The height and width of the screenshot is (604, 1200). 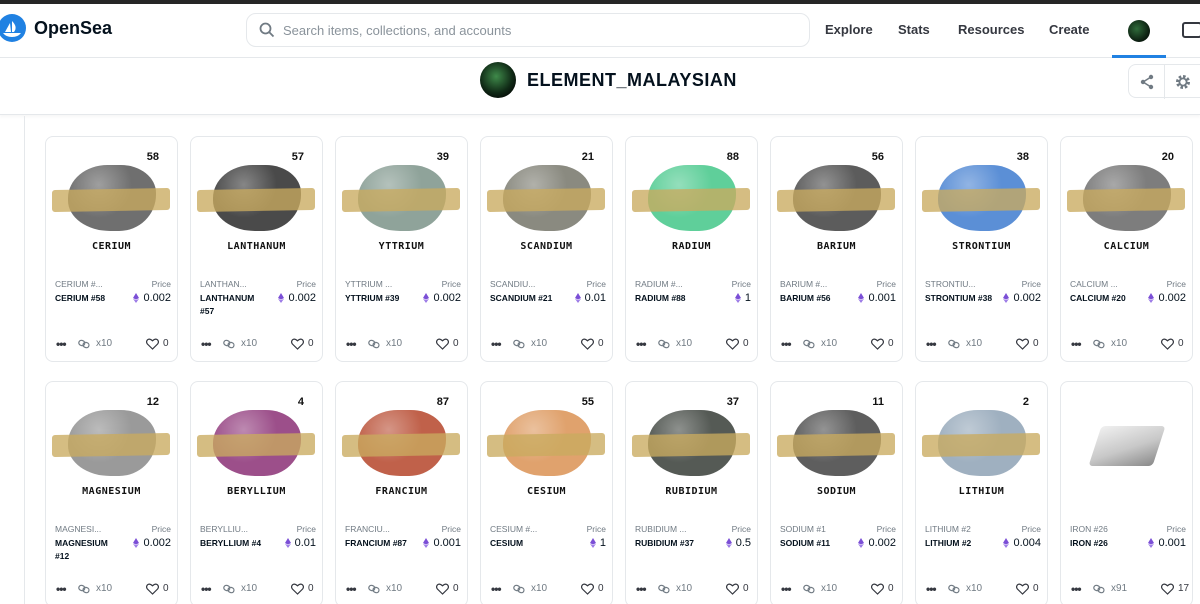 I want to click on wallet-icon, so click(x=1191, y=30).